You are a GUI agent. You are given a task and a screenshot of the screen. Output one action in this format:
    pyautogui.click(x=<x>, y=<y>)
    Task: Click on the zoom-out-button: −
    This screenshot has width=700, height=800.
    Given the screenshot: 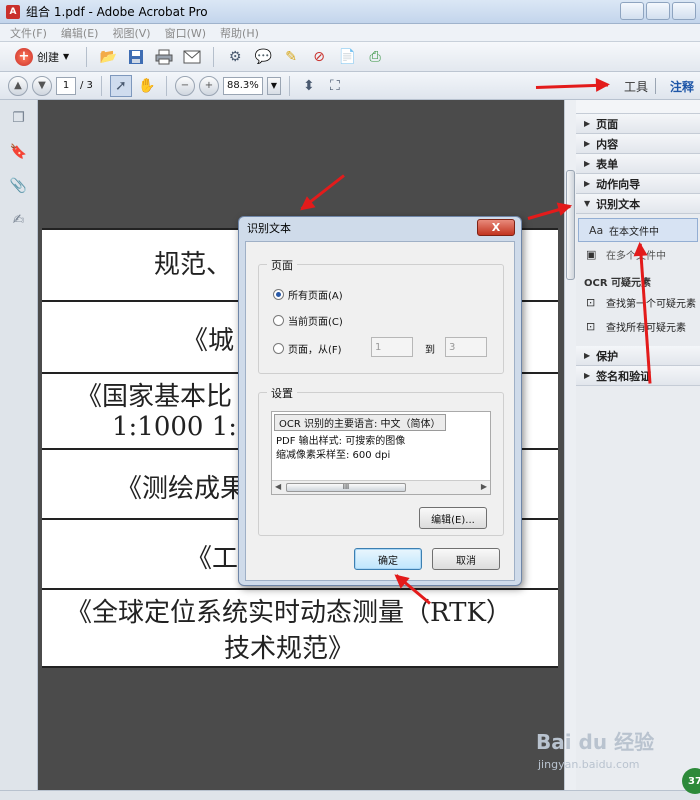 What is the action you would take?
    pyautogui.click(x=184, y=85)
    